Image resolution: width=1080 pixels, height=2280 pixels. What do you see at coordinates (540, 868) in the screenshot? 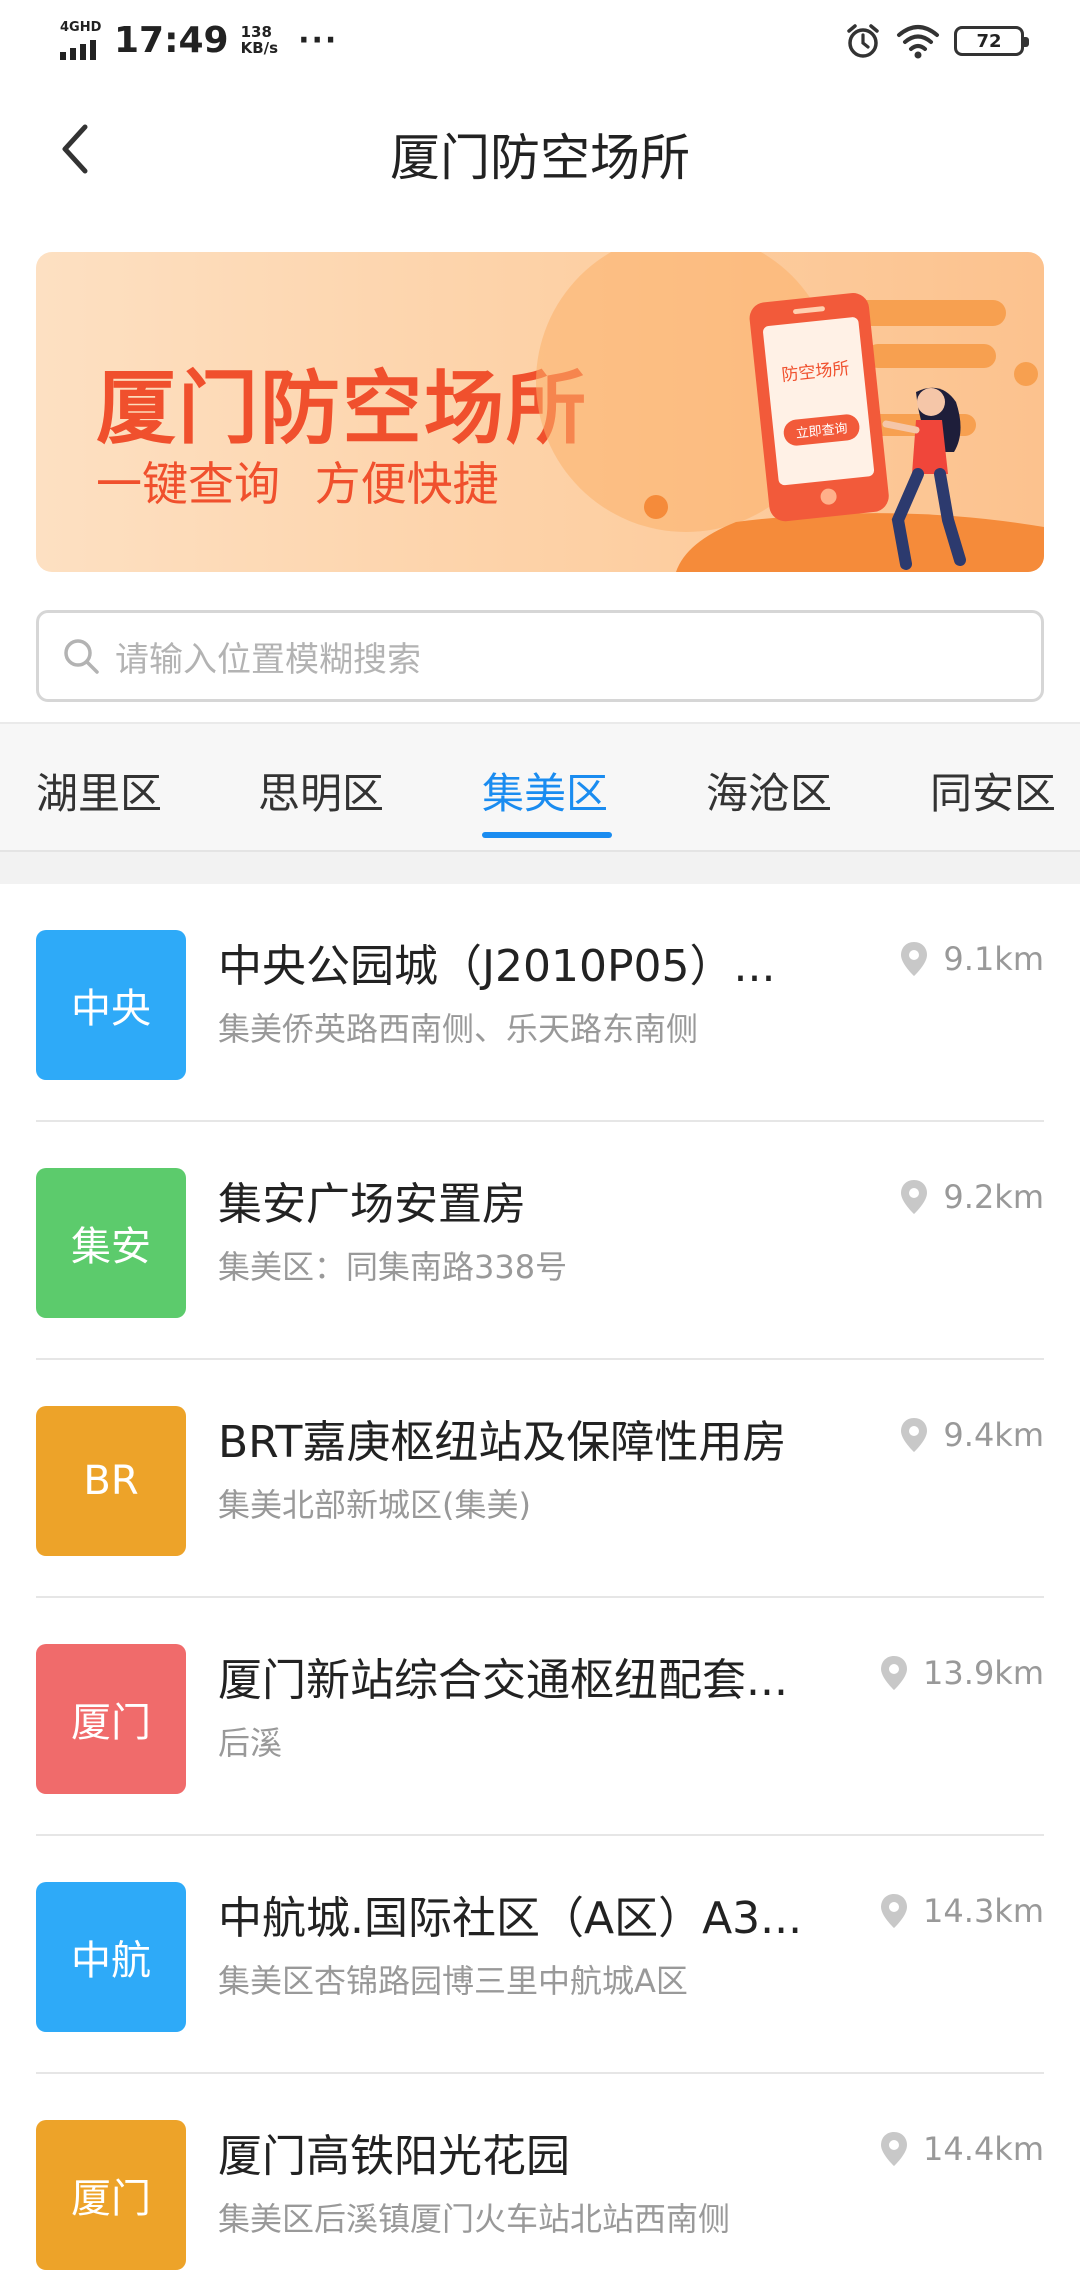
I see `section-gap` at bounding box center [540, 868].